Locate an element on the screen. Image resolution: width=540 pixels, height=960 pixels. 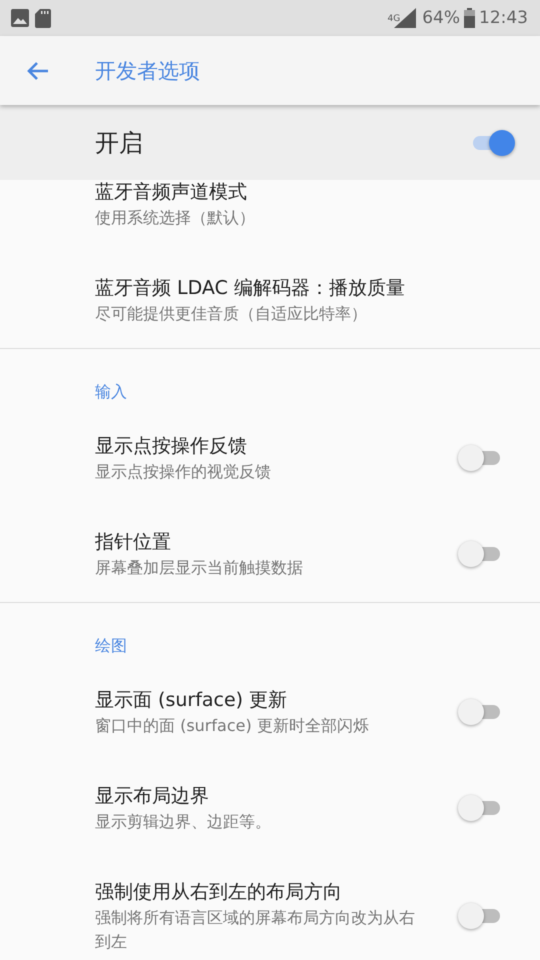
sd-card-icon is located at coordinates (43, 18).